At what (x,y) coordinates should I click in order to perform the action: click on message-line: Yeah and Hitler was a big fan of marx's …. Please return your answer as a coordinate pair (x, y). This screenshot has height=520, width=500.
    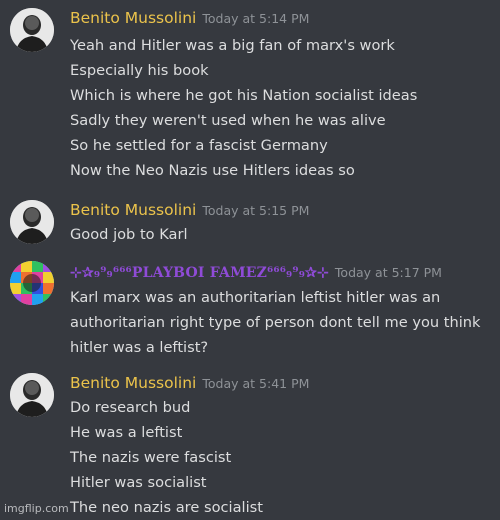
    Looking at the image, I should click on (232, 45).